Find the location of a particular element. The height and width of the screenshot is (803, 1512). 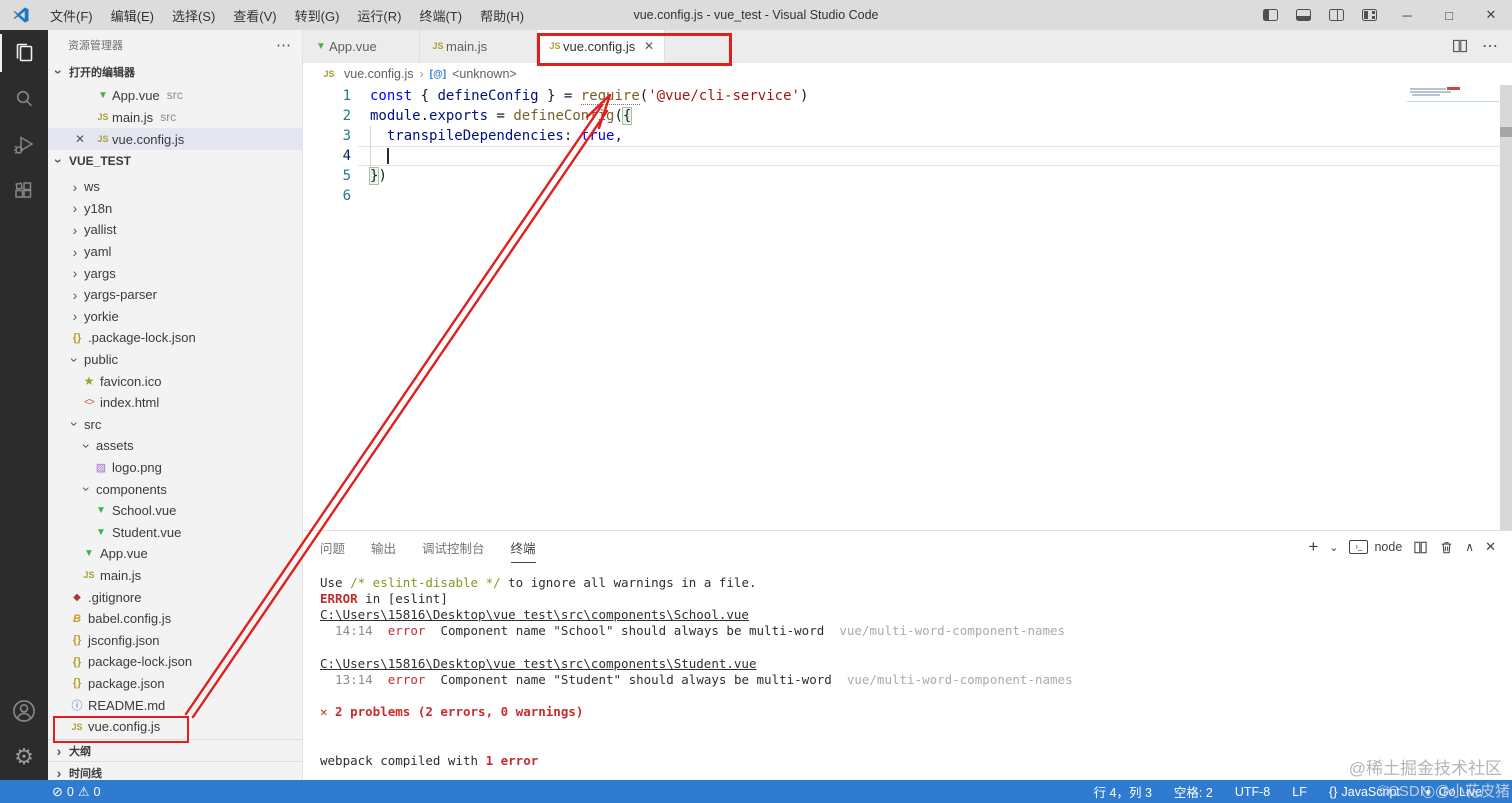

split-editor-layout-icon is located at coordinates (1336, 15).